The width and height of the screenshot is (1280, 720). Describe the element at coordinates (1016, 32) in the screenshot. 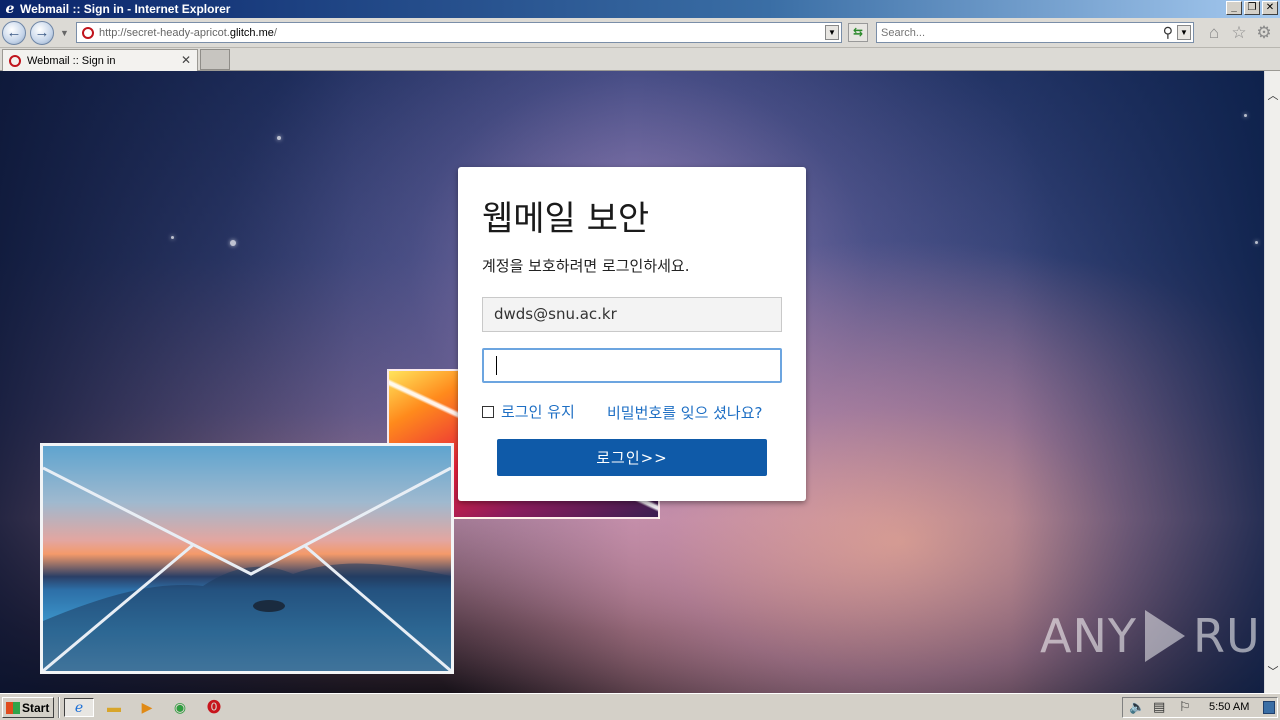

I see `search-input` at that location.